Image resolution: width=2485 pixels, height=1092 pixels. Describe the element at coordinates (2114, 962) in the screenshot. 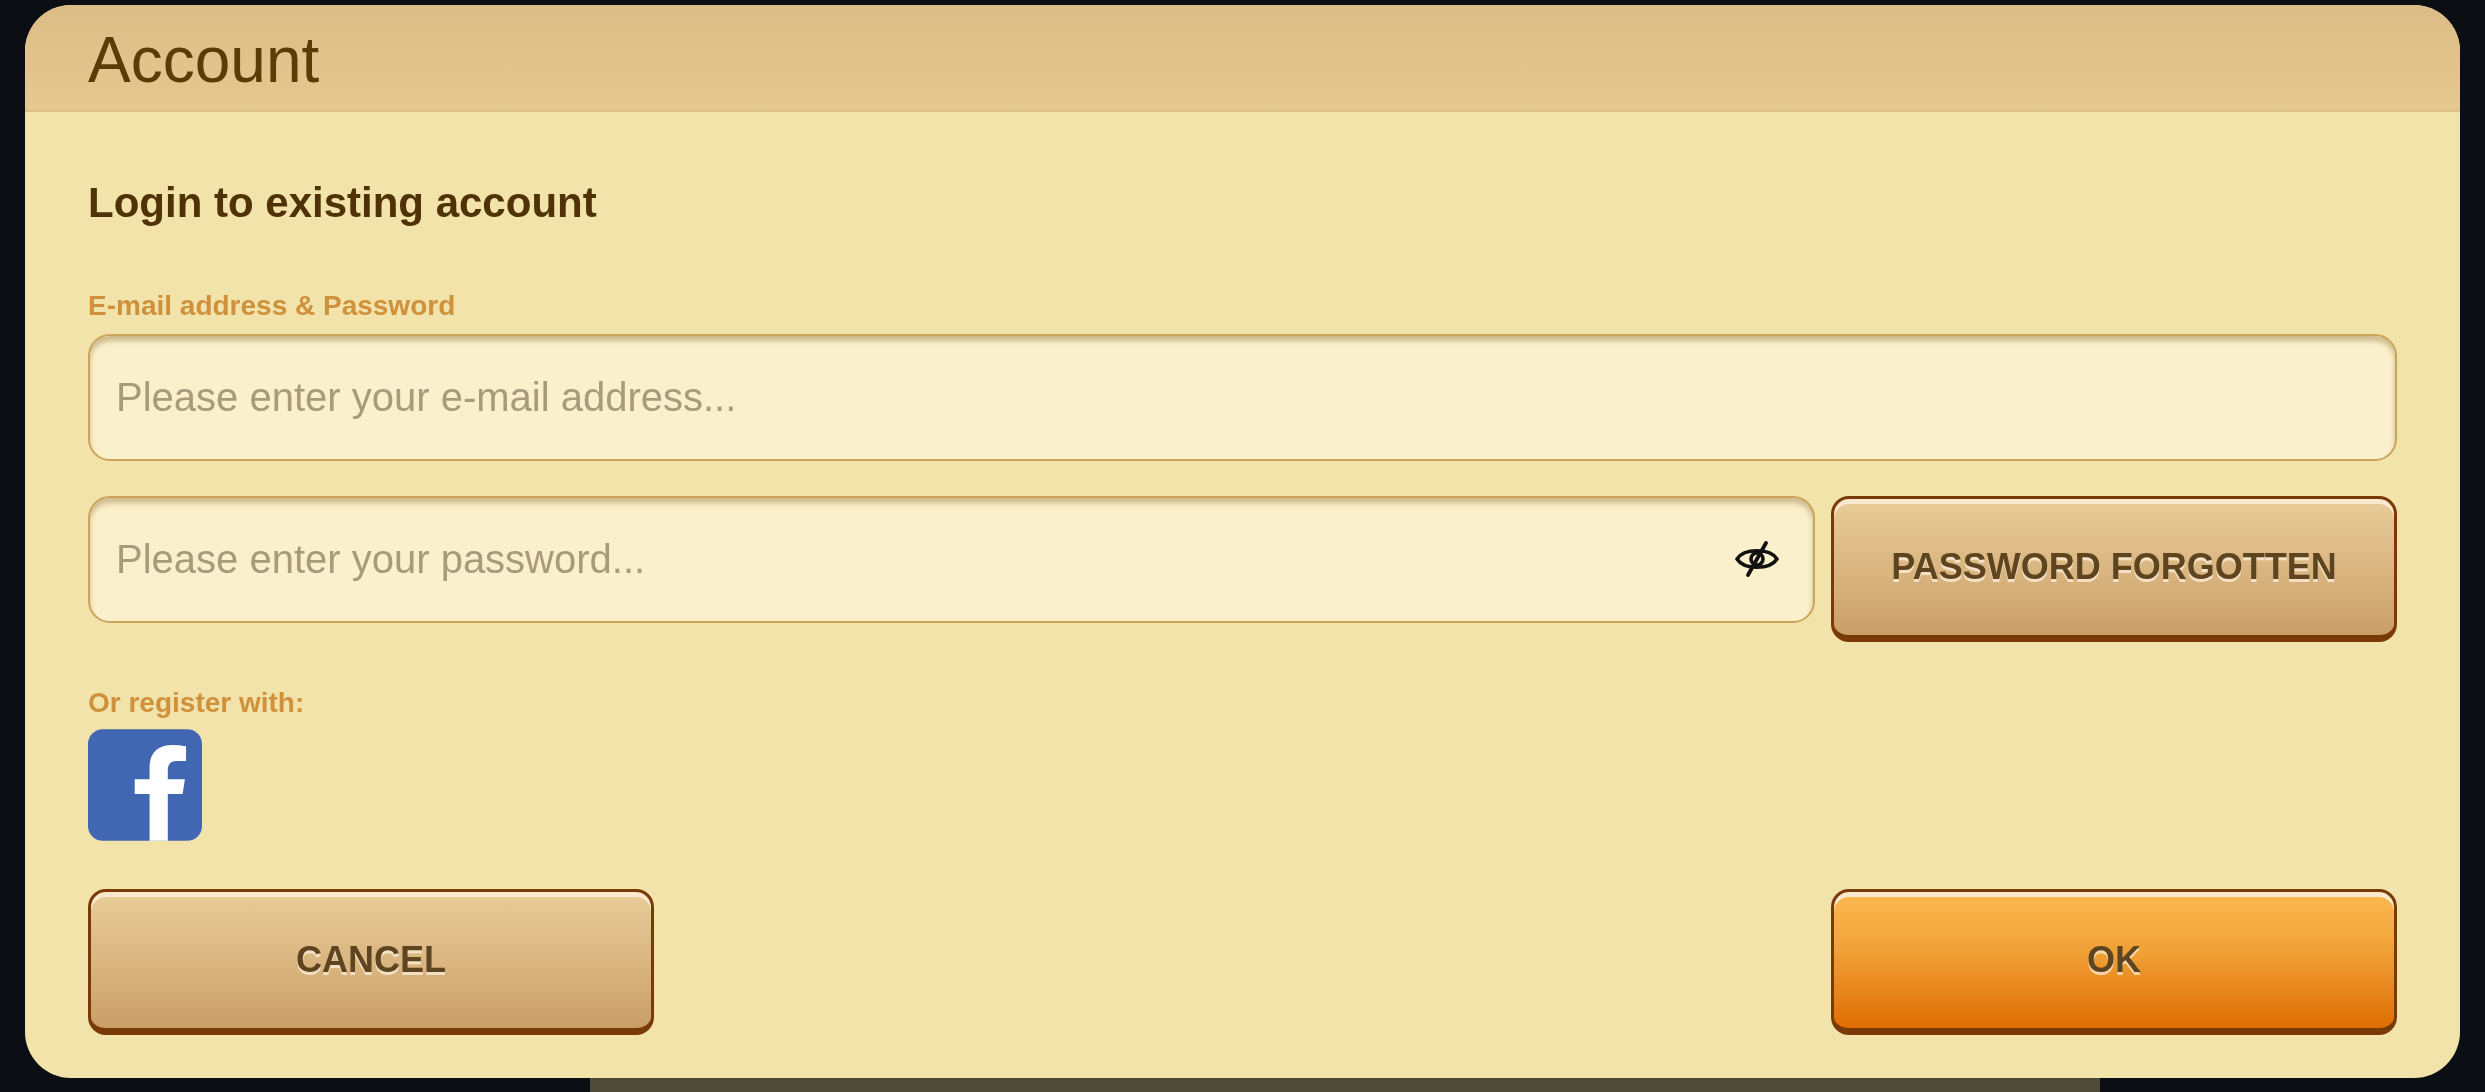

I see `confirm-button: OK` at that location.